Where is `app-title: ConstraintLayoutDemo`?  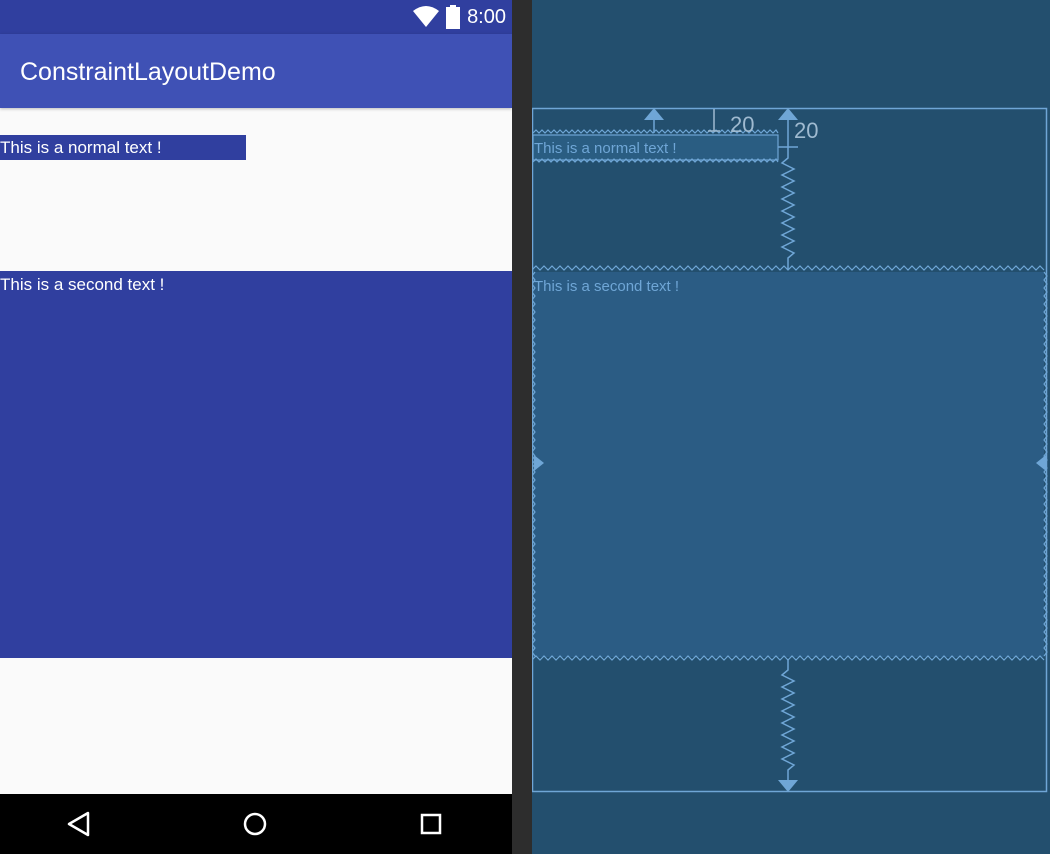
app-title: ConstraintLayoutDemo is located at coordinates (148, 72).